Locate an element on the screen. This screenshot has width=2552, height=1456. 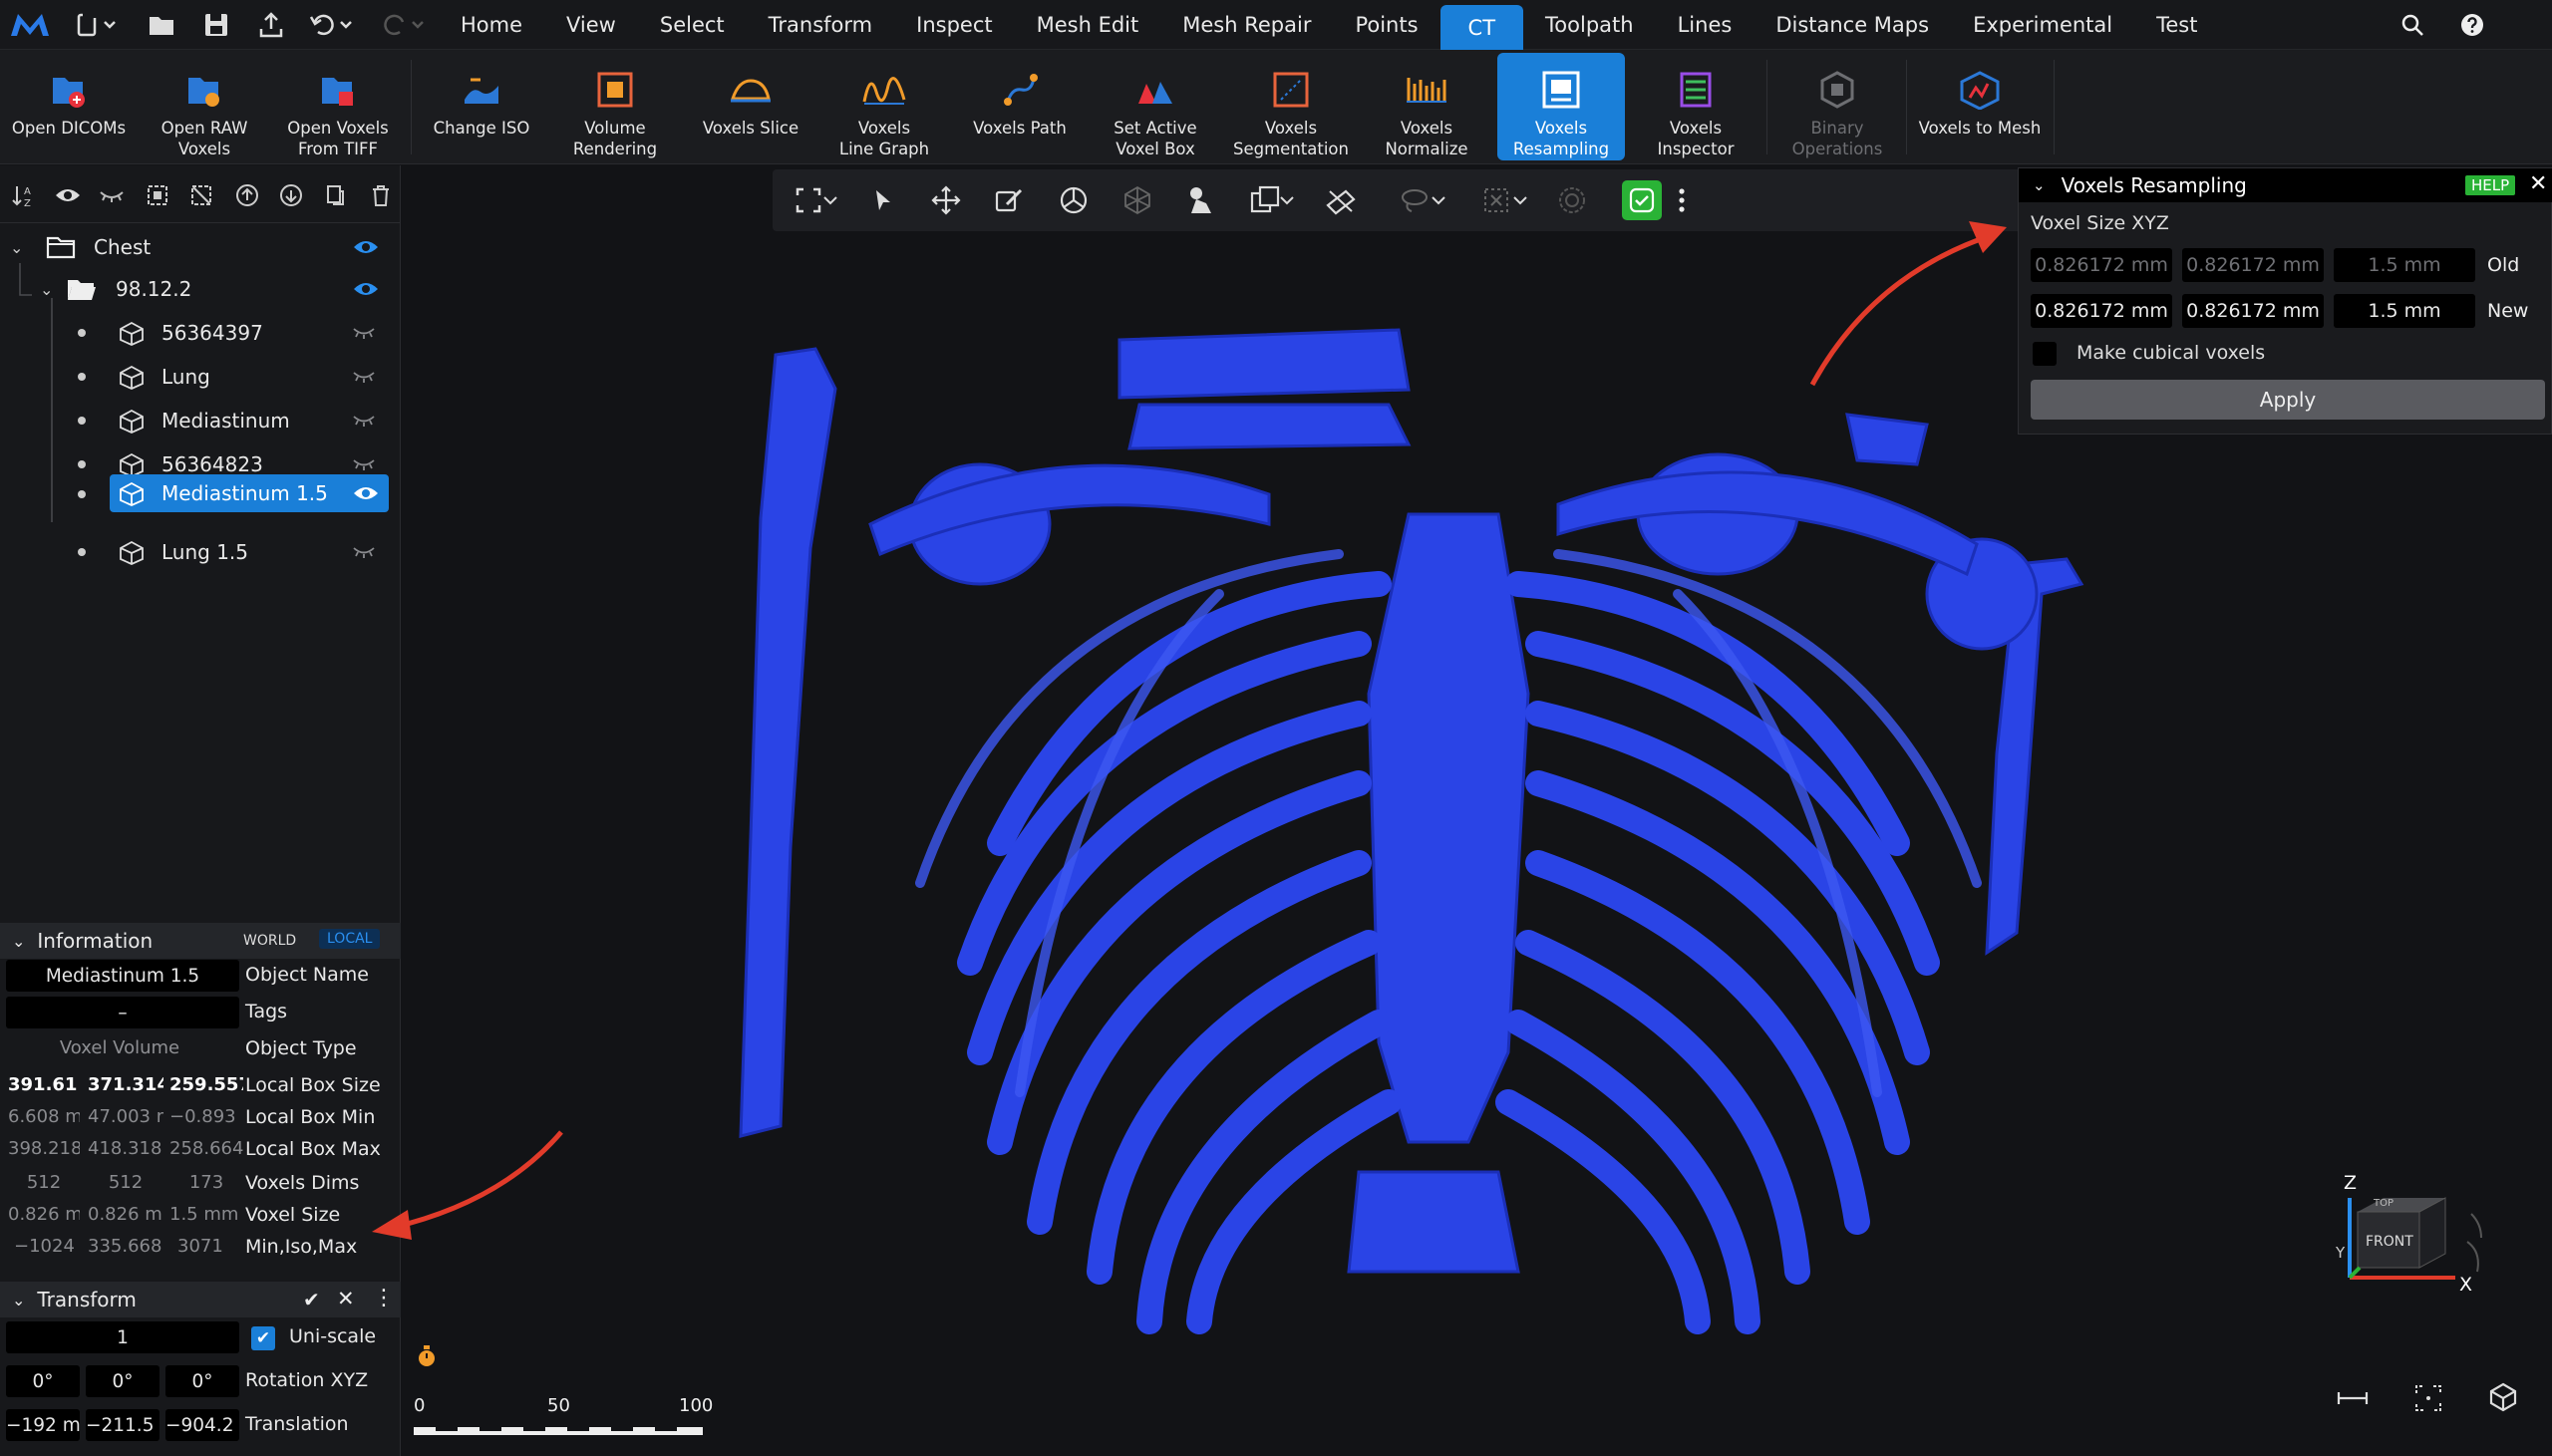
search-icon is located at coordinates (2412, 25).